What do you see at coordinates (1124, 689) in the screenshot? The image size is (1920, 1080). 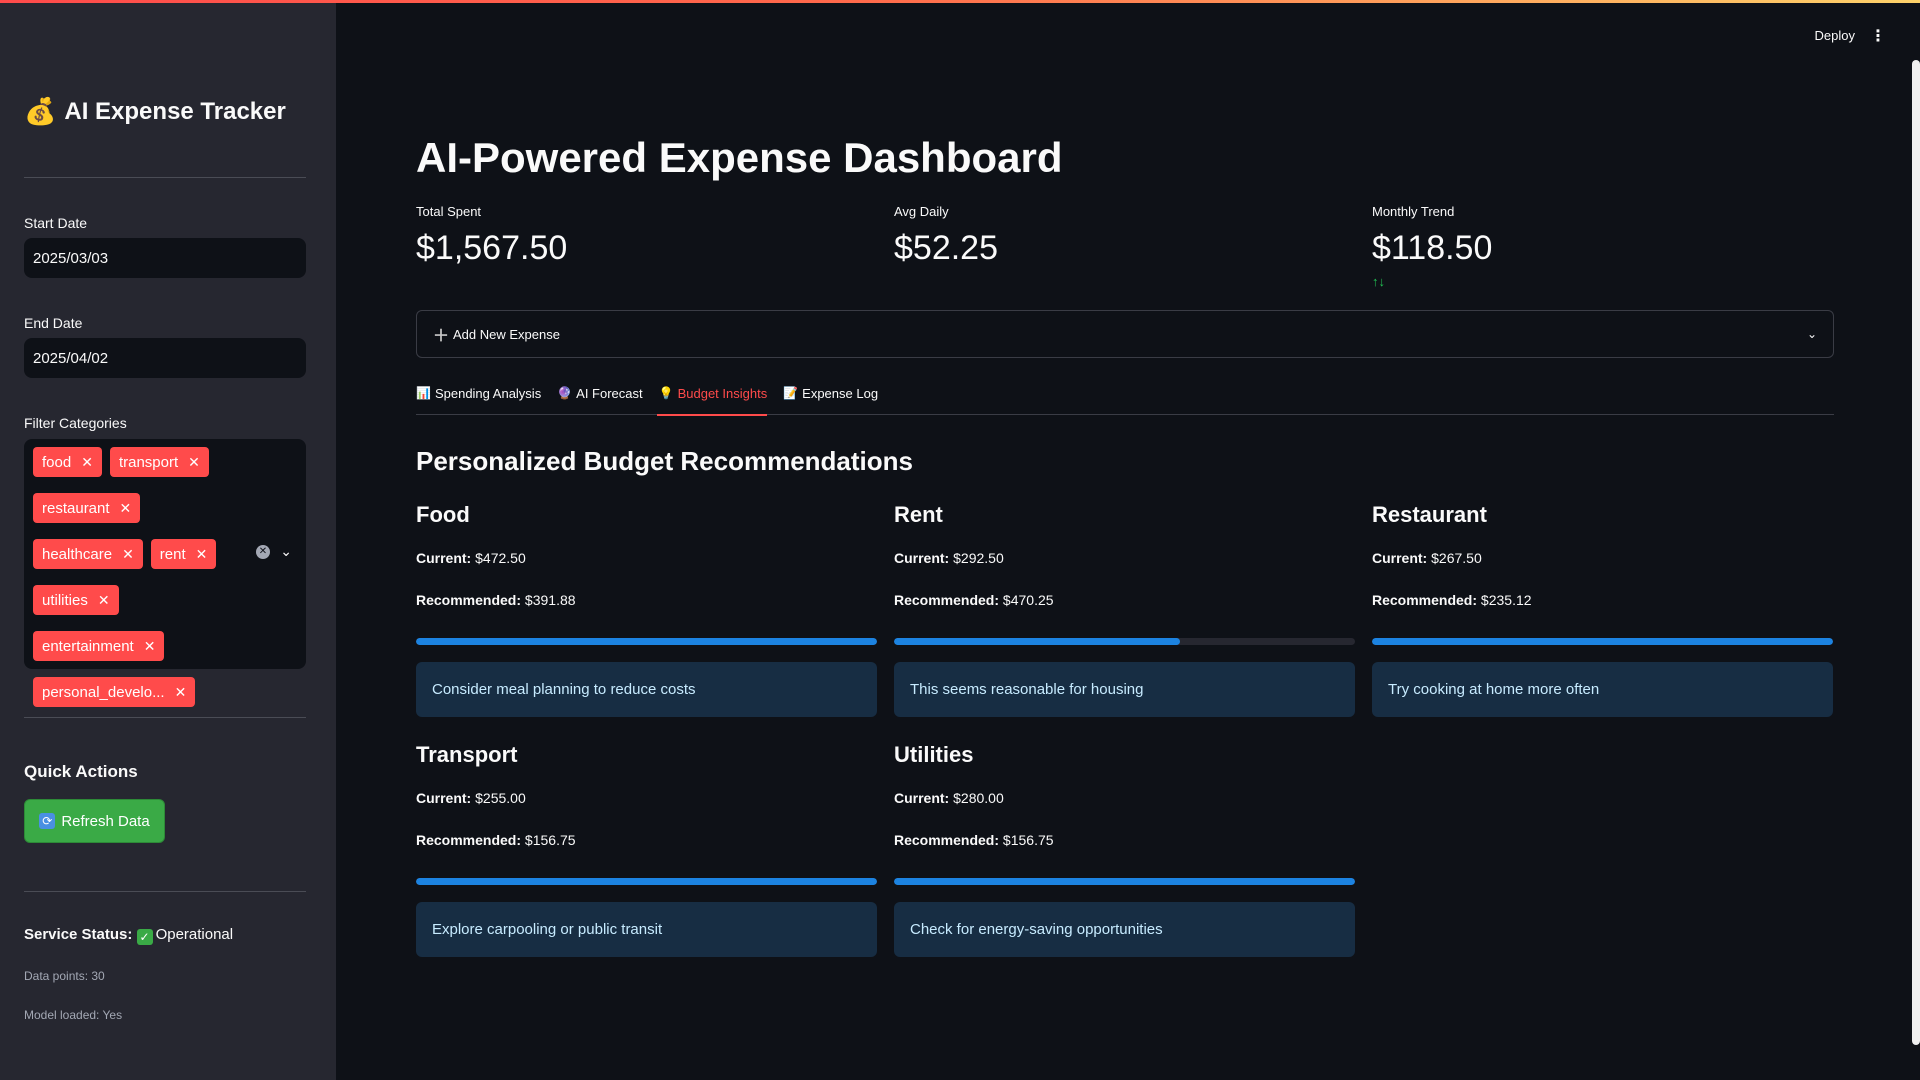 I see `info-note: This seems reasonable for housing` at bounding box center [1124, 689].